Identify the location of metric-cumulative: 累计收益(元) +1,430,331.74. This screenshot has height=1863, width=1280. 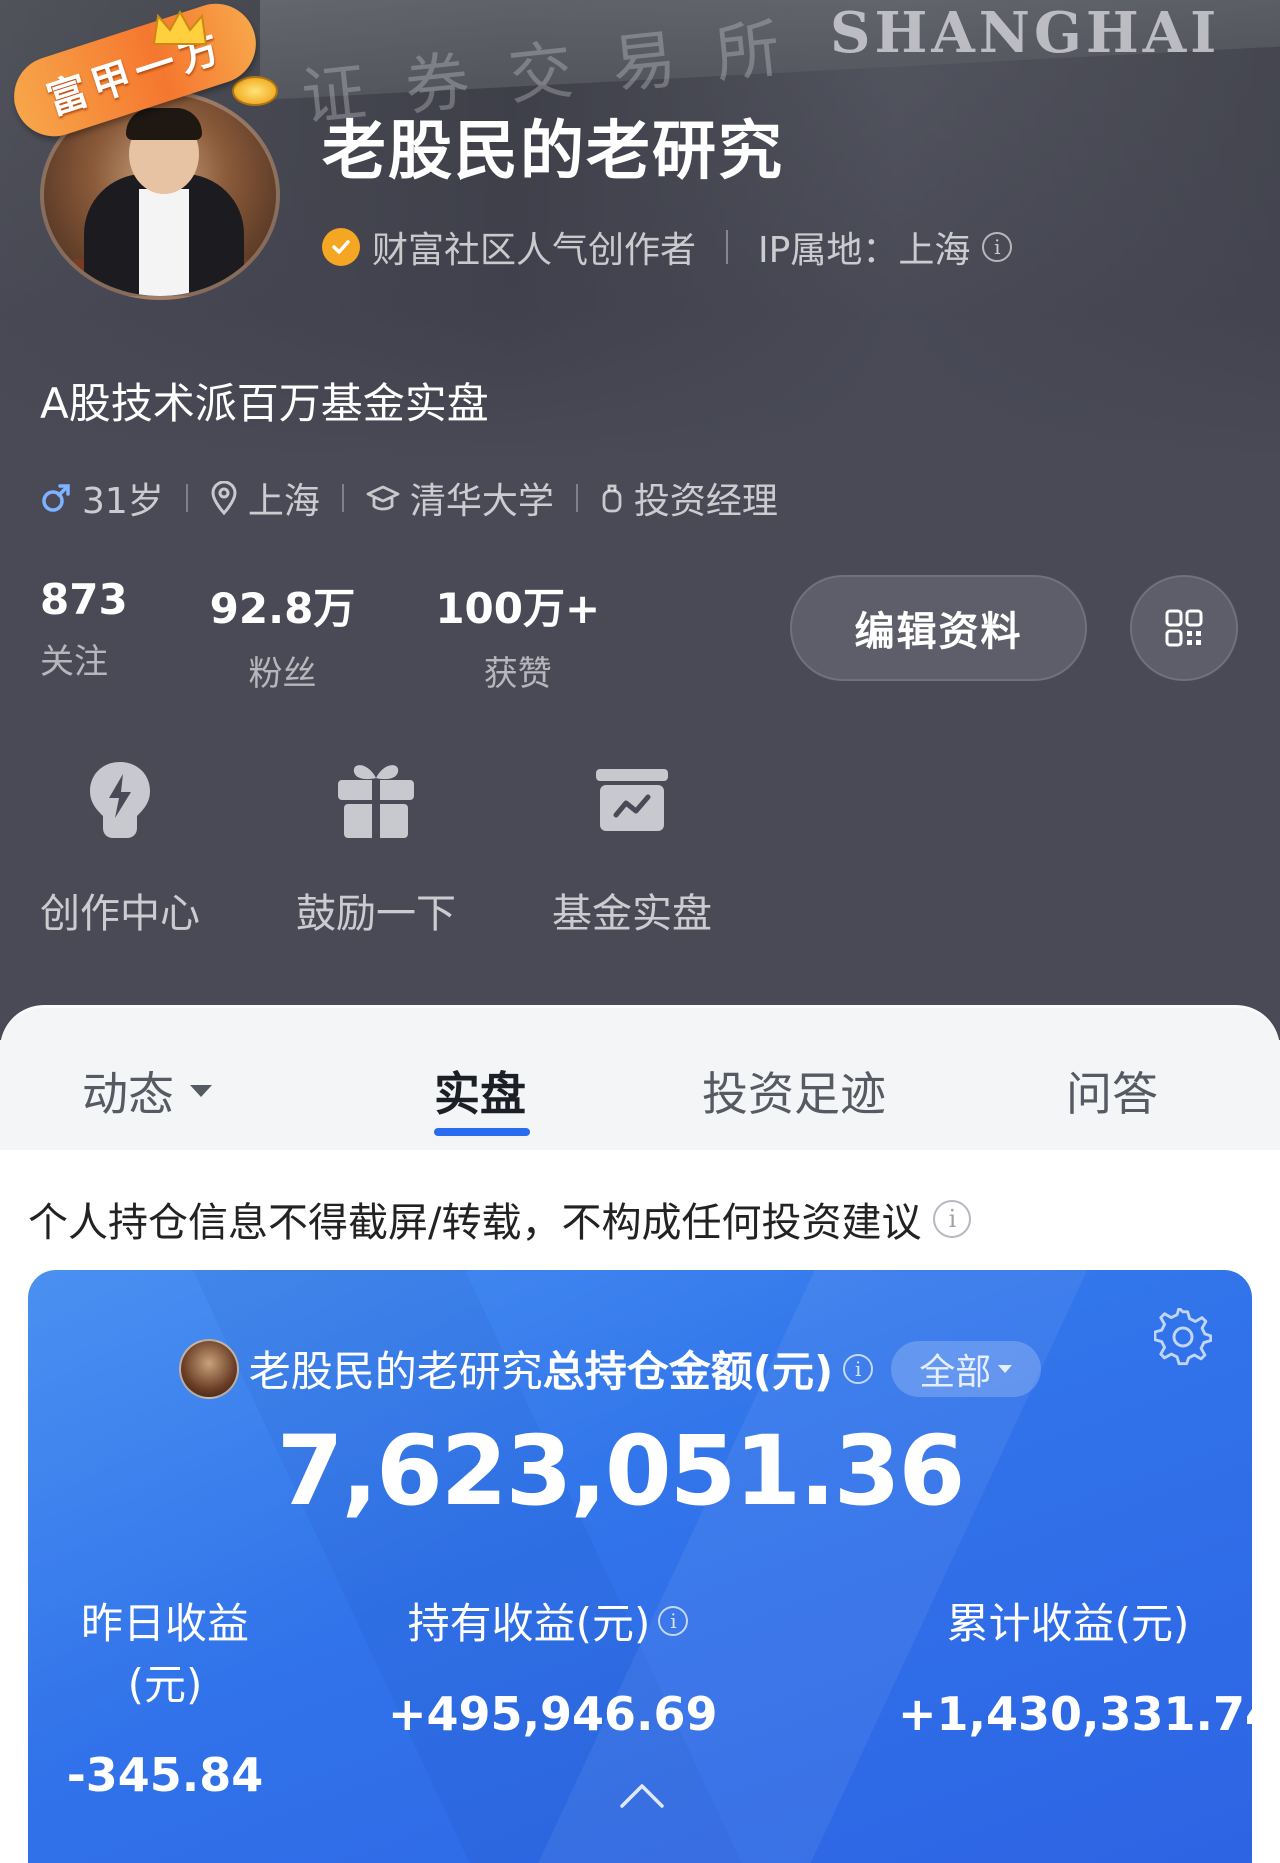
(1075, 1665).